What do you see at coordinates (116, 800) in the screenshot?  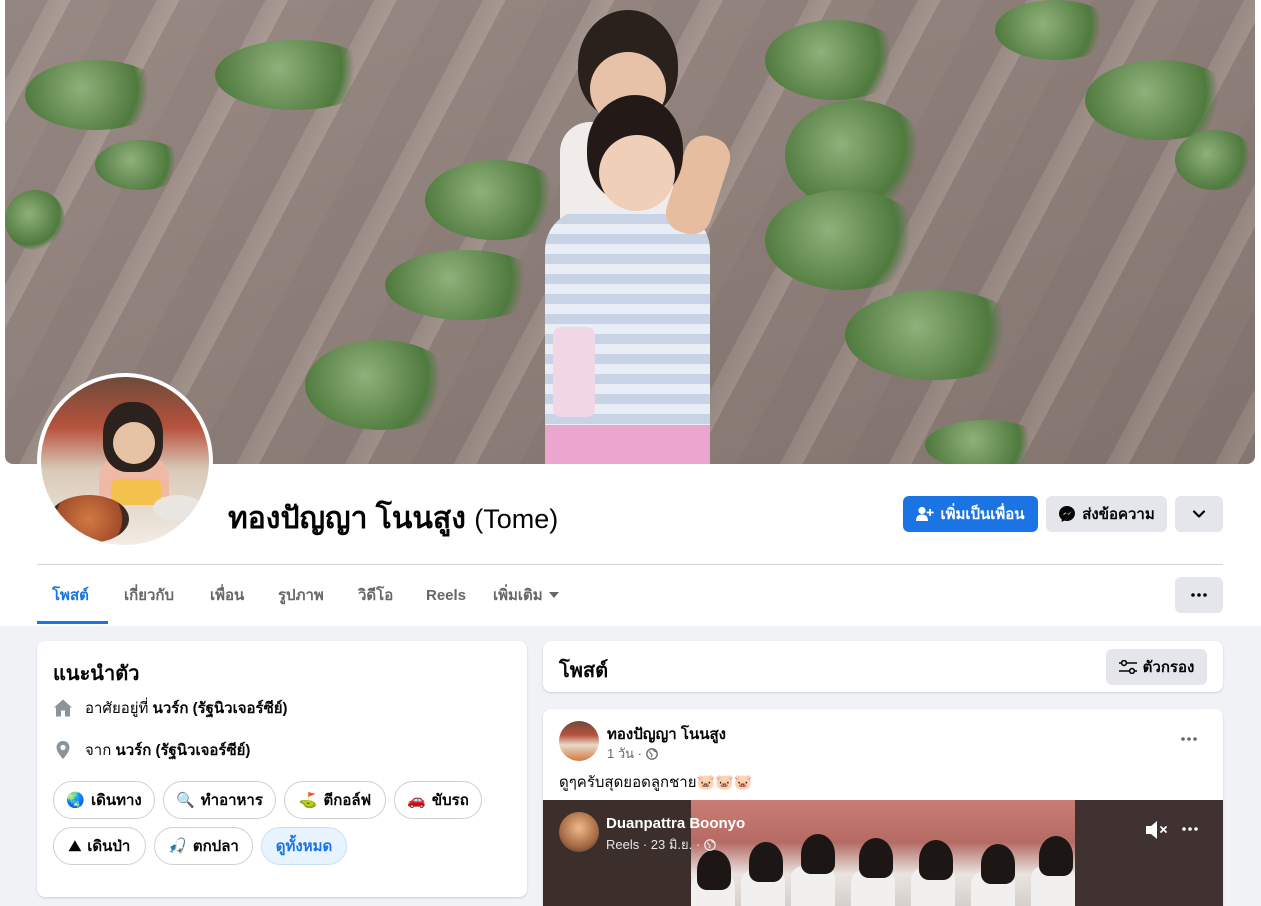 I see `hobby-label: เดินทาง` at bounding box center [116, 800].